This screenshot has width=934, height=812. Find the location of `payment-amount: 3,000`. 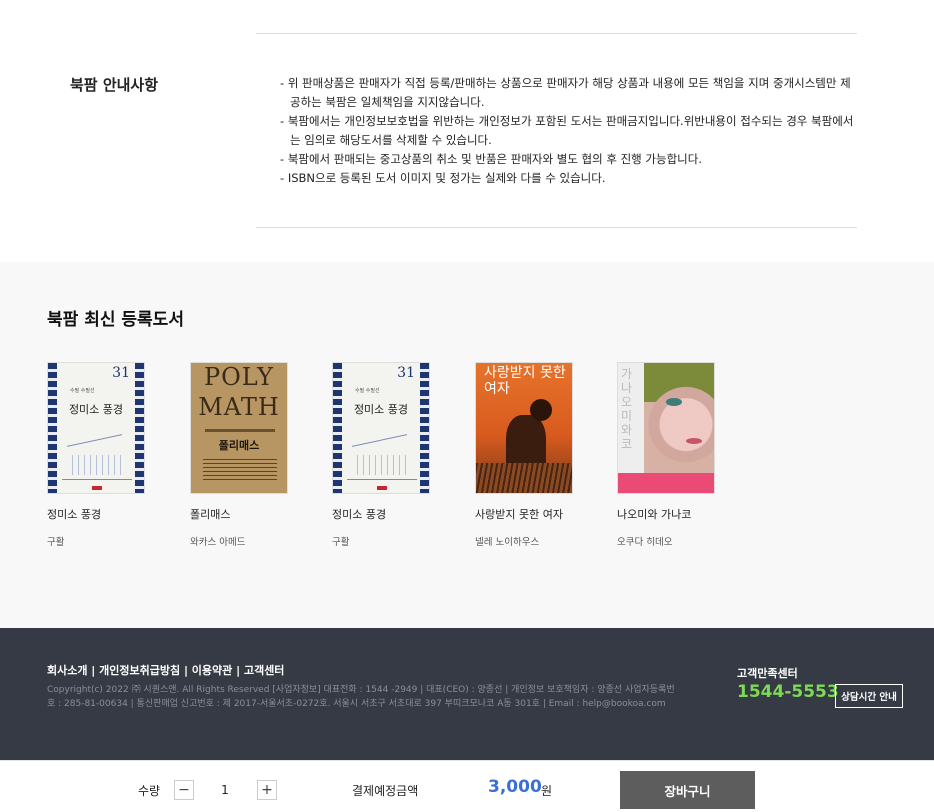

payment-amount: 3,000 is located at coordinates (515, 787).